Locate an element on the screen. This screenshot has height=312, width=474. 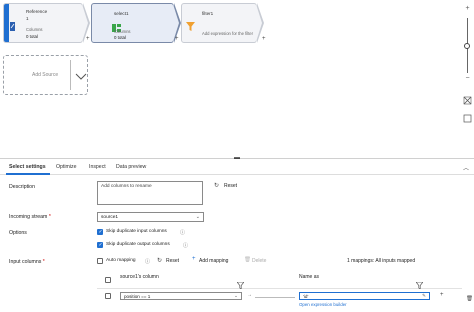
active-tab-indicator is located at coordinates (28, 174).